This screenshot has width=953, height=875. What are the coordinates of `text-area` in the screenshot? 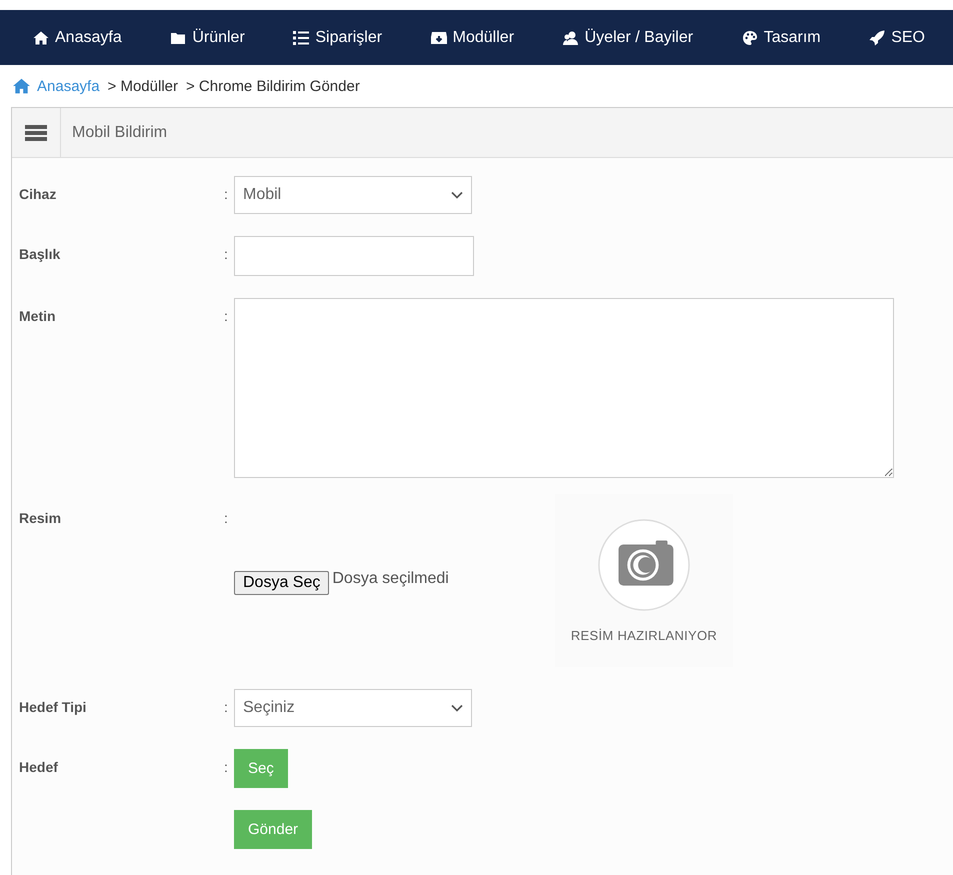 It's located at (564, 388).